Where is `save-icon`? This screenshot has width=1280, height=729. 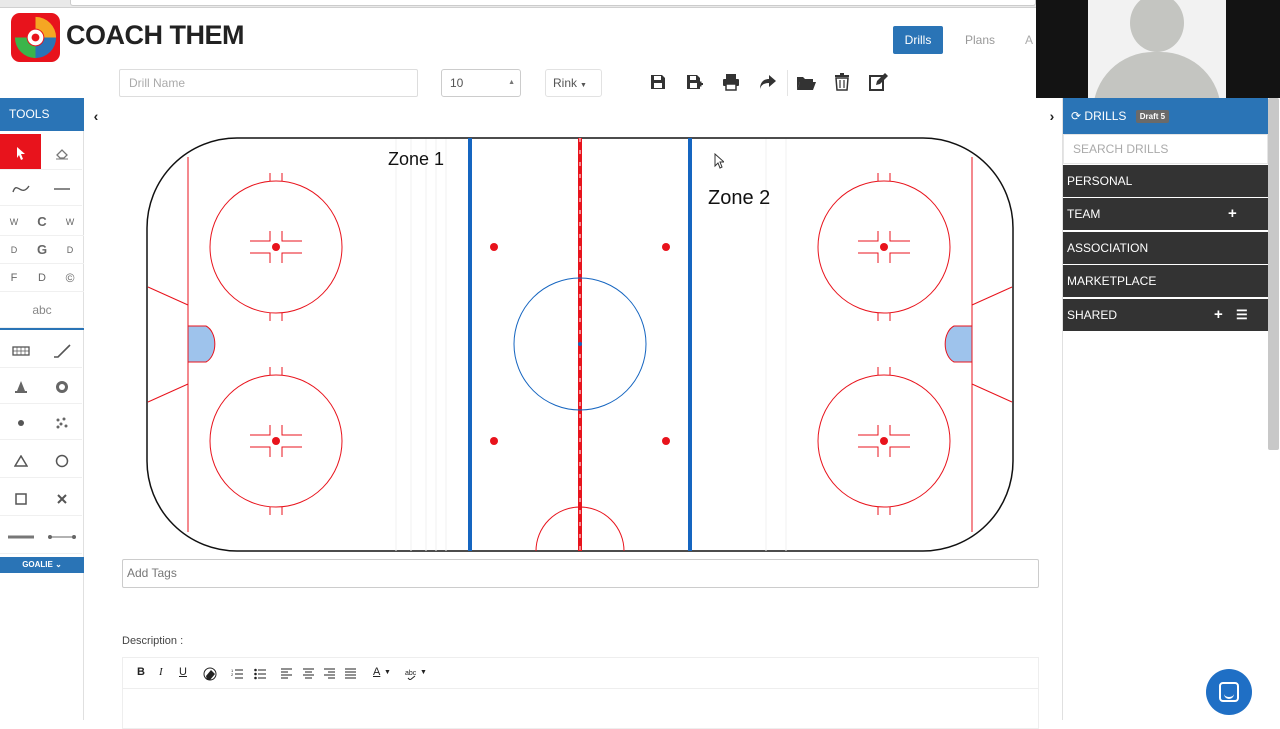
save-icon is located at coordinates (658, 82).